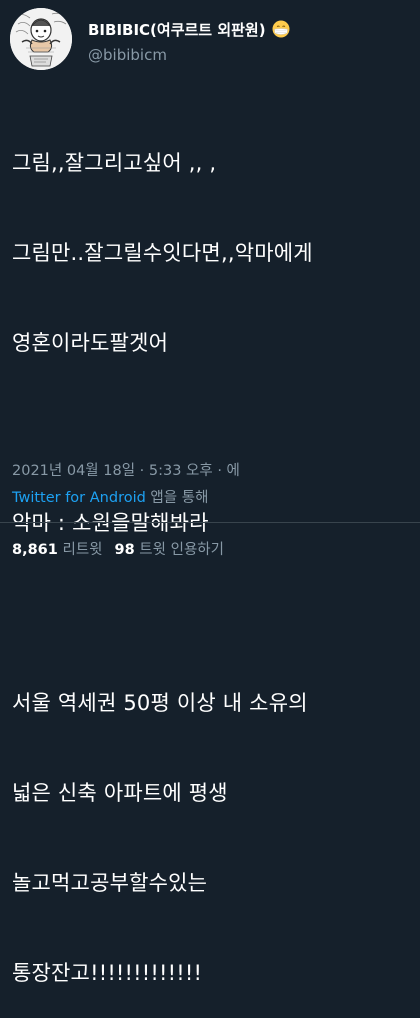 This screenshot has height=1018, width=420. What do you see at coordinates (281, 29) in the screenshot?
I see `face-with-medical-mask-icon` at bounding box center [281, 29].